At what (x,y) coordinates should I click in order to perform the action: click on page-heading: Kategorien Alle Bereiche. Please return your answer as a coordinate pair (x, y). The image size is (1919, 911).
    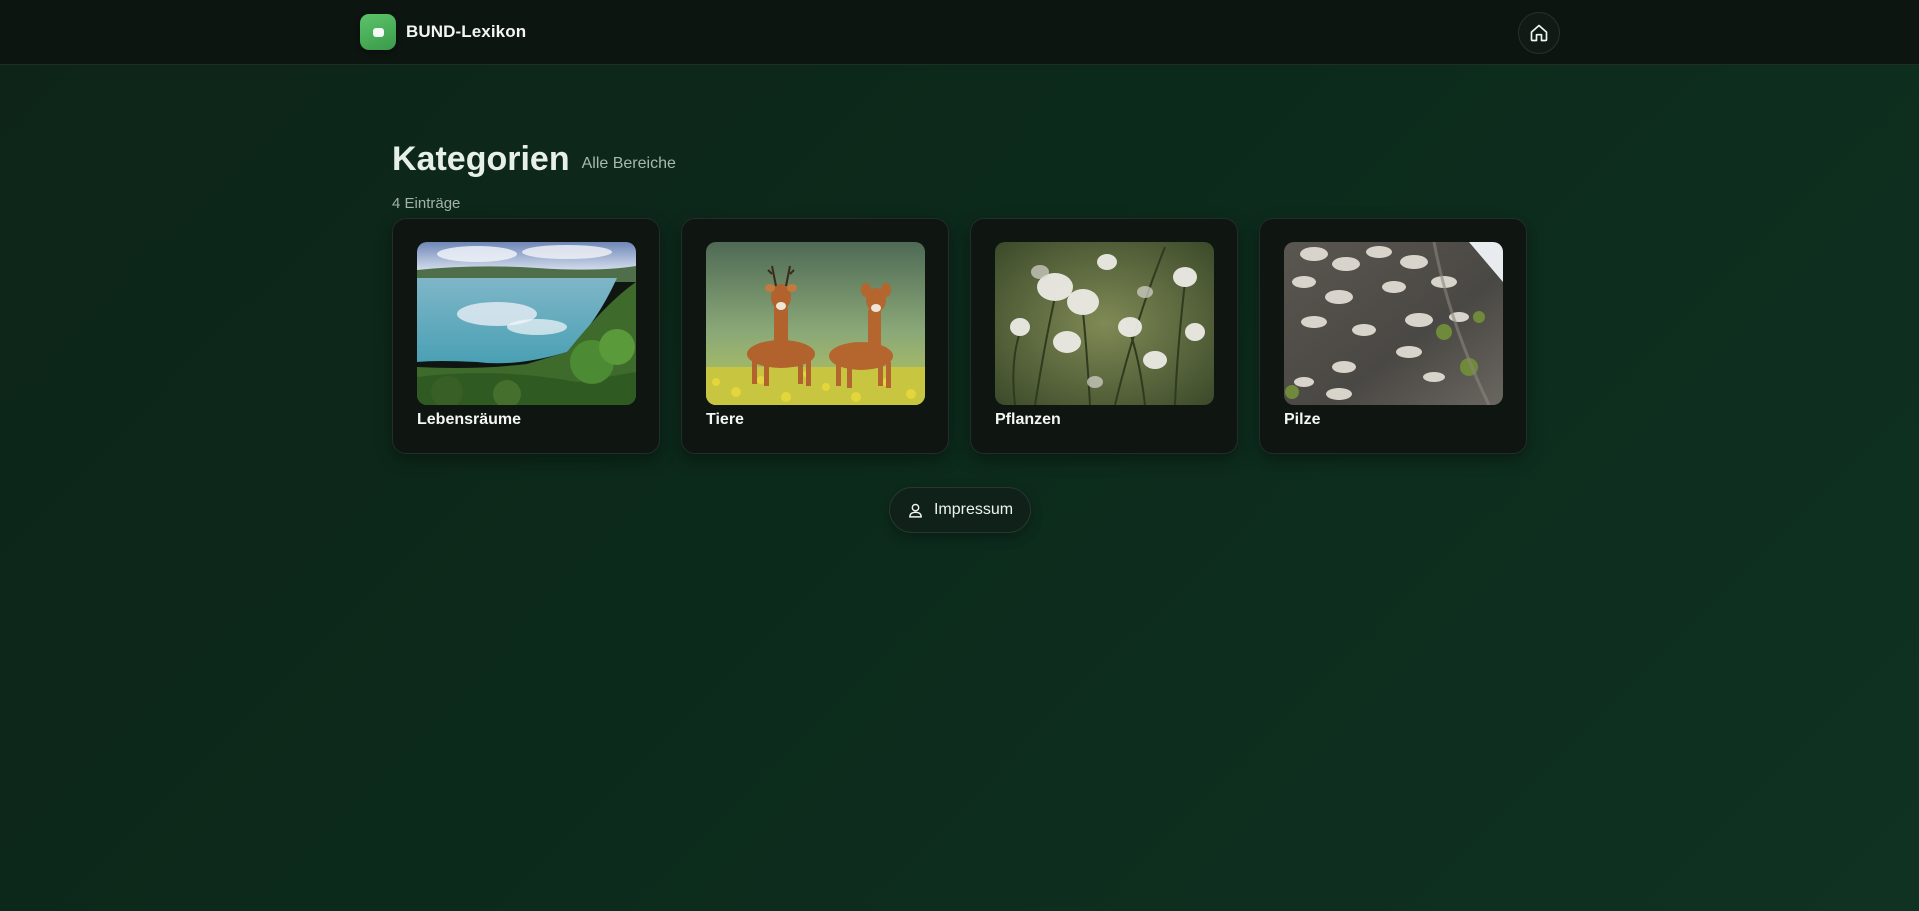
    Looking at the image, I should click on (534, 159).